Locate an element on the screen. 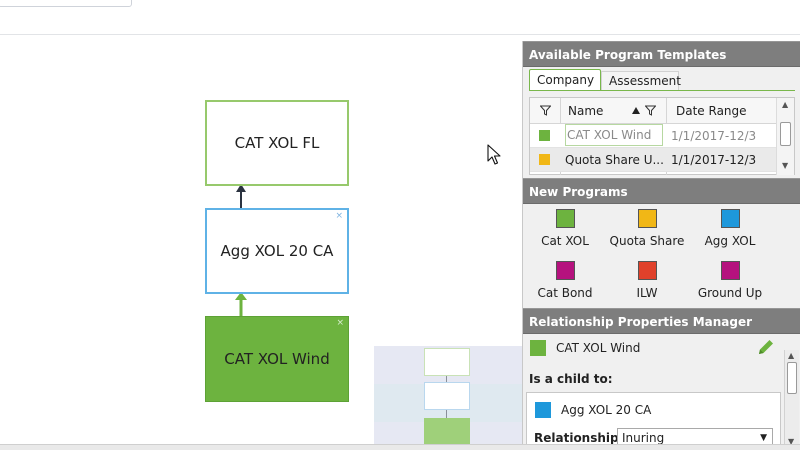  relationship-scrollbar: ▲ ▼ is located at coordinates (791, 400).